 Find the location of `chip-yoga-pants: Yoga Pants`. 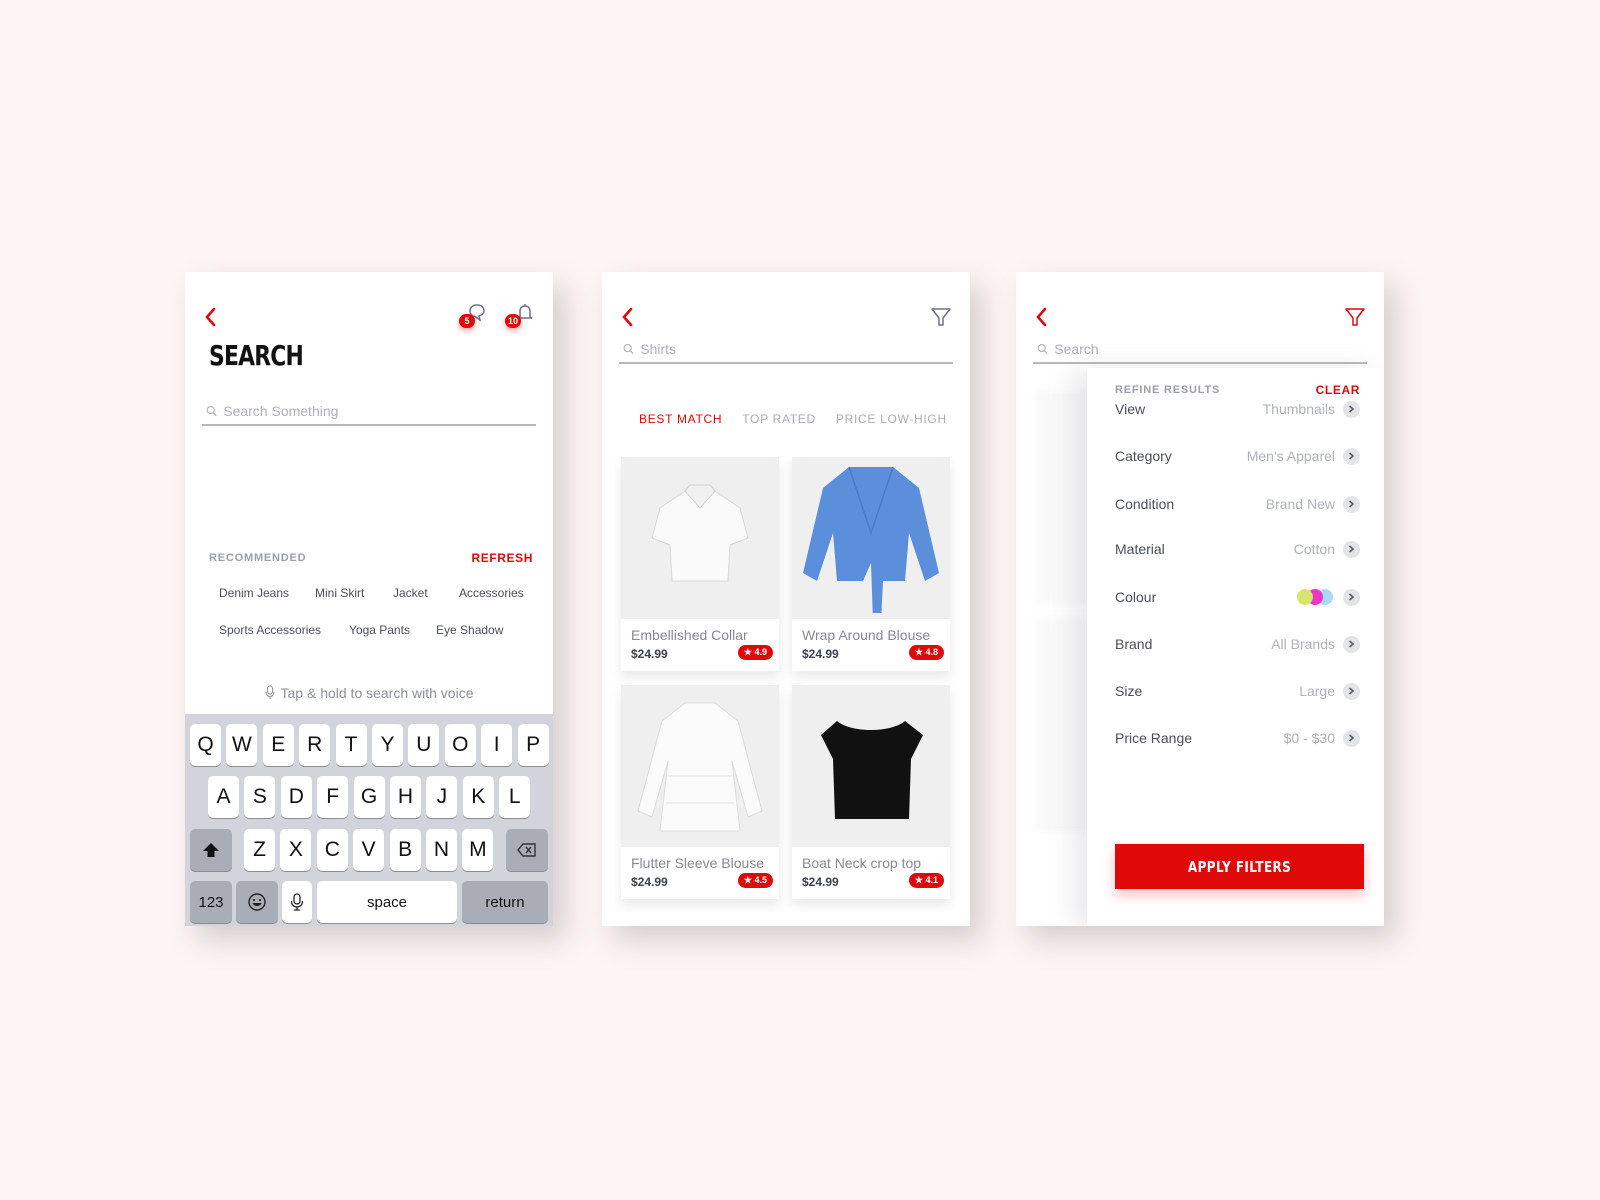

chip-yoga-pants: Yoga Pants is located at coordinates (379, 630).